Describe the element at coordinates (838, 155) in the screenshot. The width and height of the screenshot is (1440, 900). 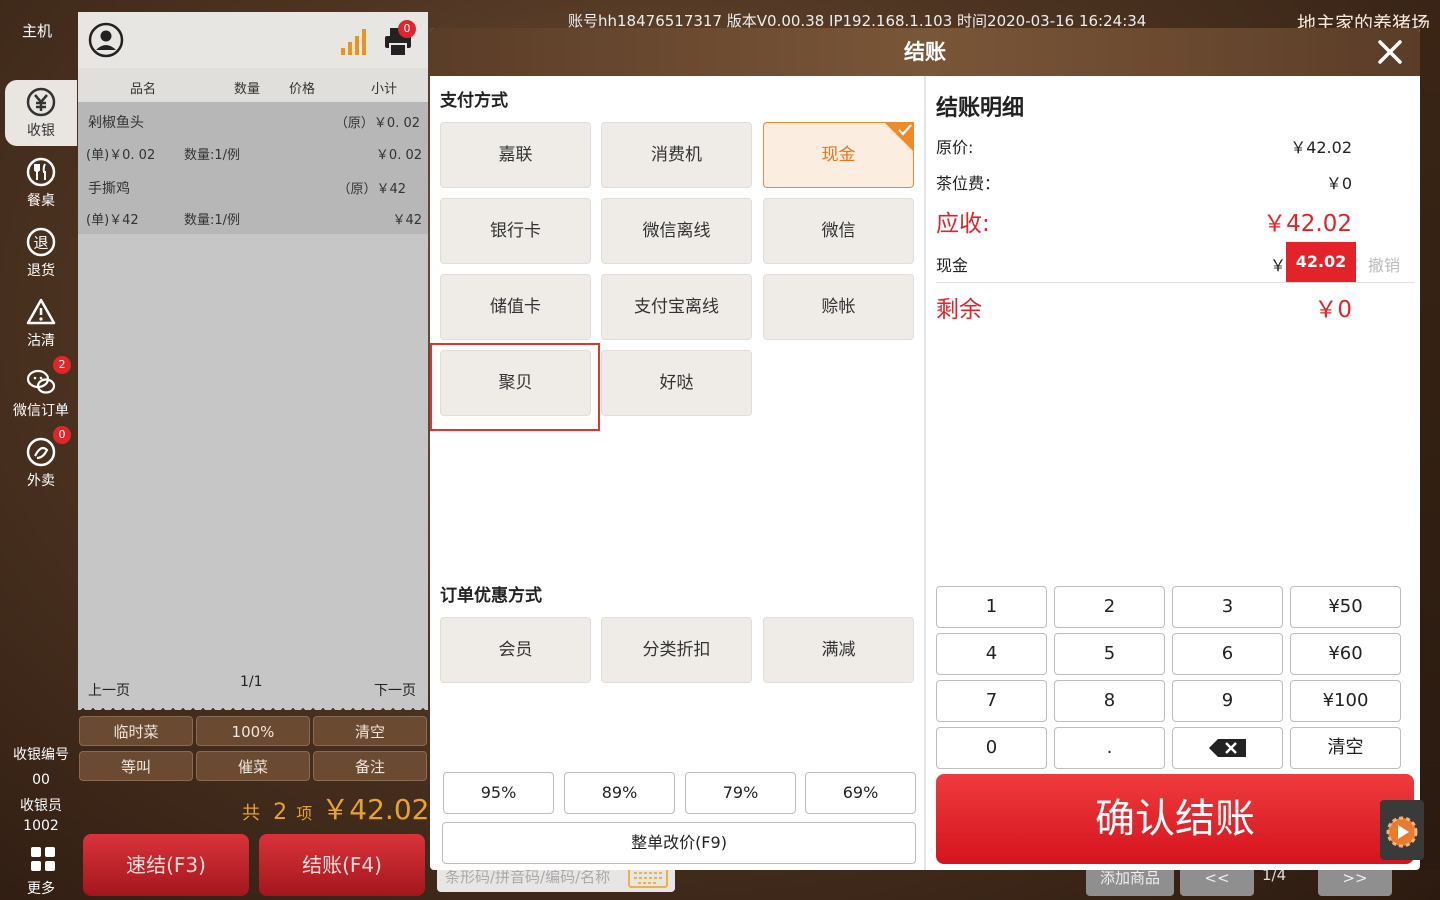
I see `pay-method-cash: 现金` at that location.